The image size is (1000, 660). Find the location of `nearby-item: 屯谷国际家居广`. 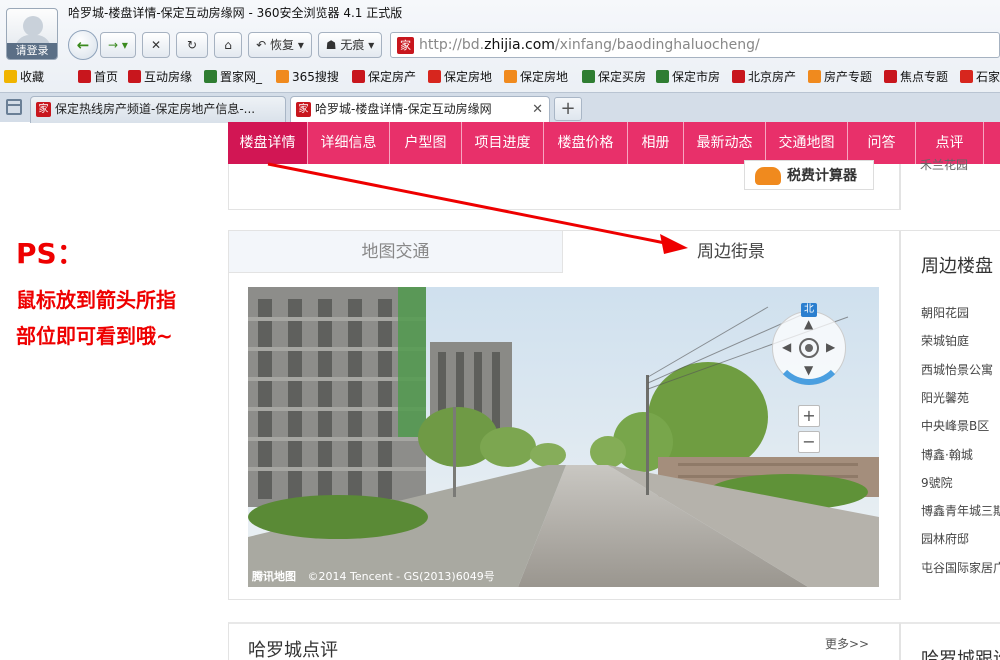

nearby-item: 屯谷国际家居广 is located at coordinates (960, 567).